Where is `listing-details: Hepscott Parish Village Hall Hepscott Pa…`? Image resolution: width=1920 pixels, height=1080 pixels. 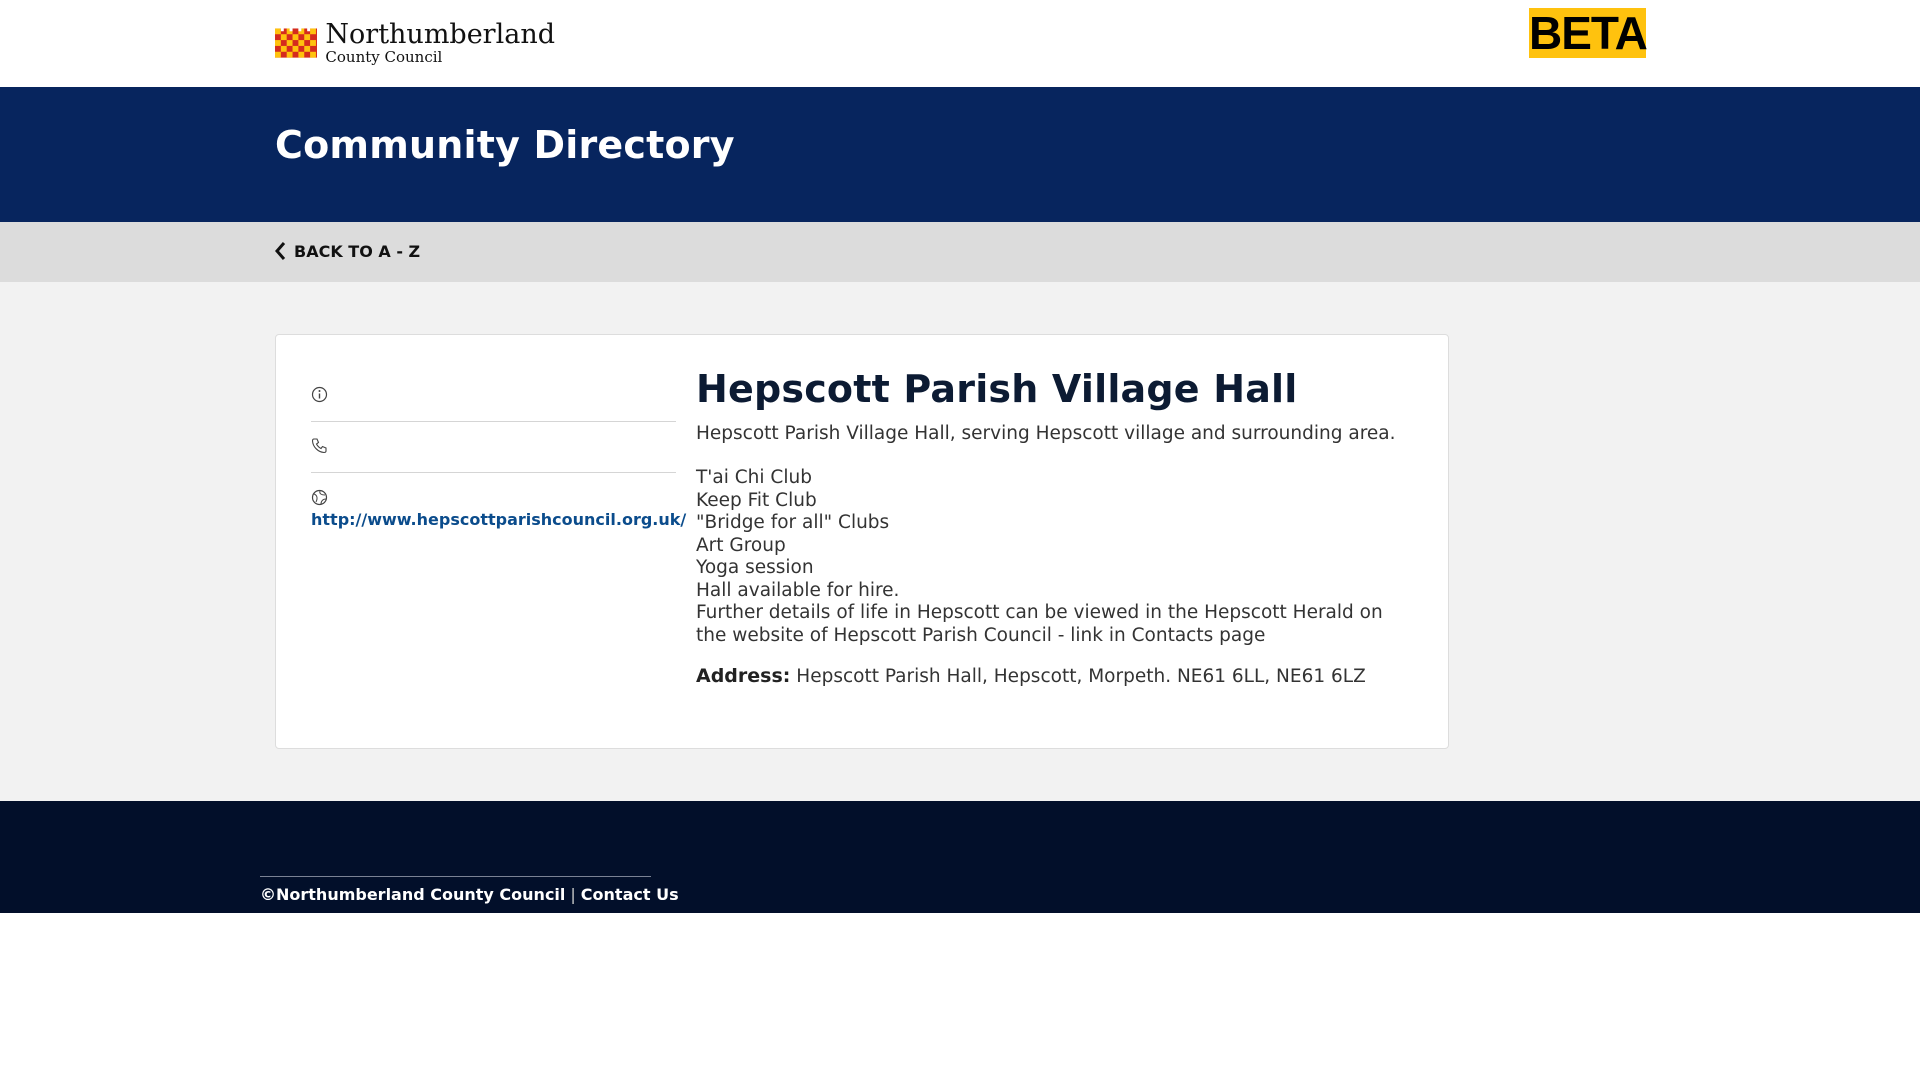 listing-details: Hepscott Parish Village Hall Hepscott Pa… is located at coordinates (1046, 527).